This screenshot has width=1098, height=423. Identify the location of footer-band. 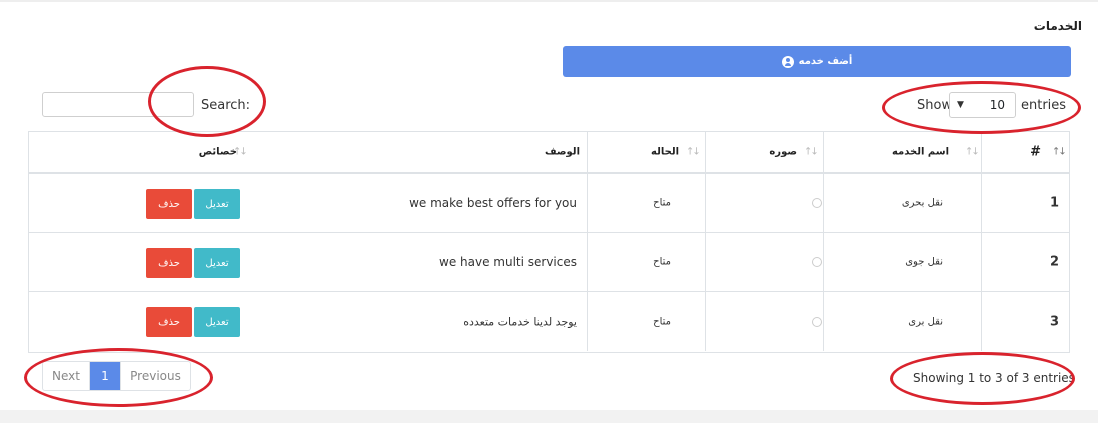
(549, 416).